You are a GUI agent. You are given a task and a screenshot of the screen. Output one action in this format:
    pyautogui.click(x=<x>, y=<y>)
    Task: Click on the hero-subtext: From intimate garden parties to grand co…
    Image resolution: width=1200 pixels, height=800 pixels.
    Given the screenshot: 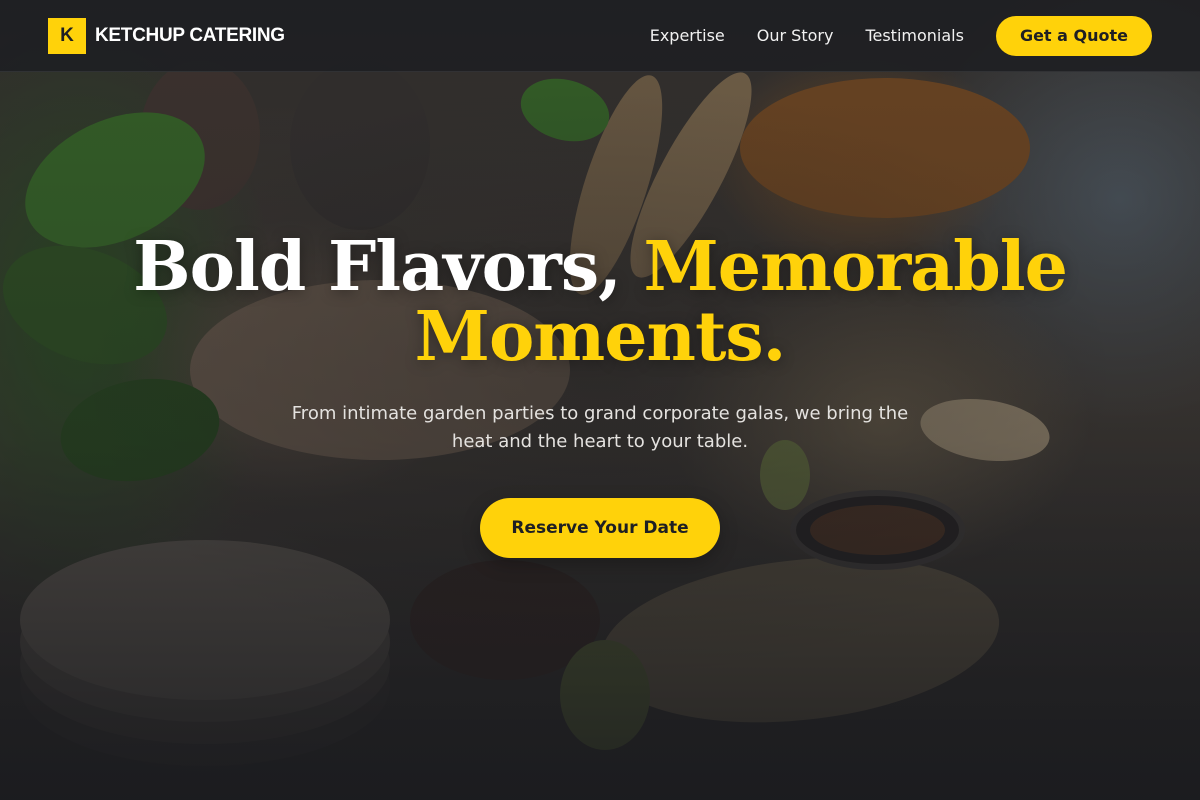 What is the action you would take?
    pyautogui.click(x=600, y=427)
    